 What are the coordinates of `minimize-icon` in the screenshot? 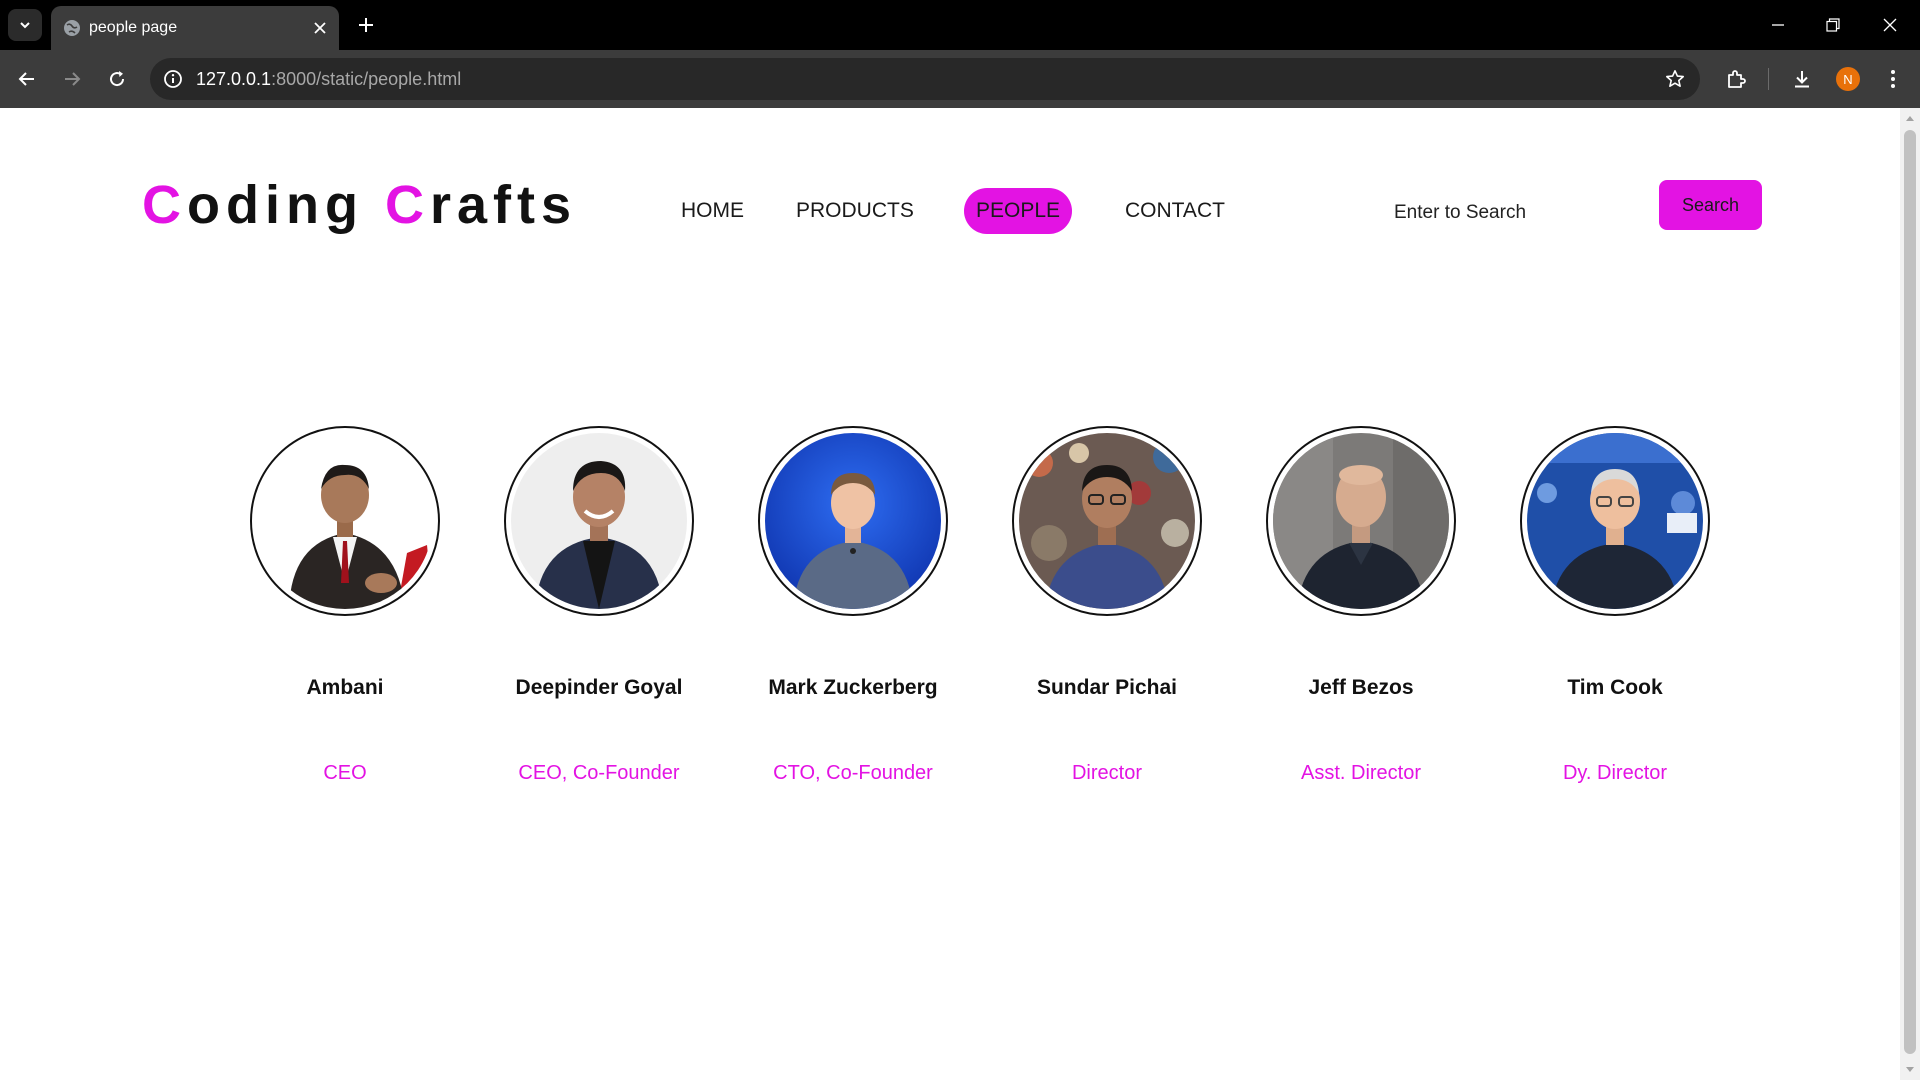 It's located at (1778, 25).